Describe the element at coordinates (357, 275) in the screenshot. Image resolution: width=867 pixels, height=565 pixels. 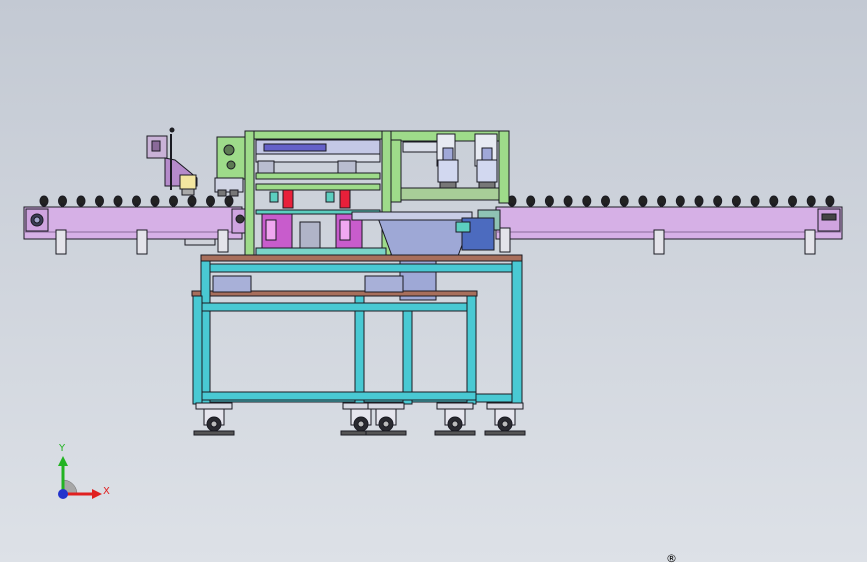
I see `table-tops` at that location.